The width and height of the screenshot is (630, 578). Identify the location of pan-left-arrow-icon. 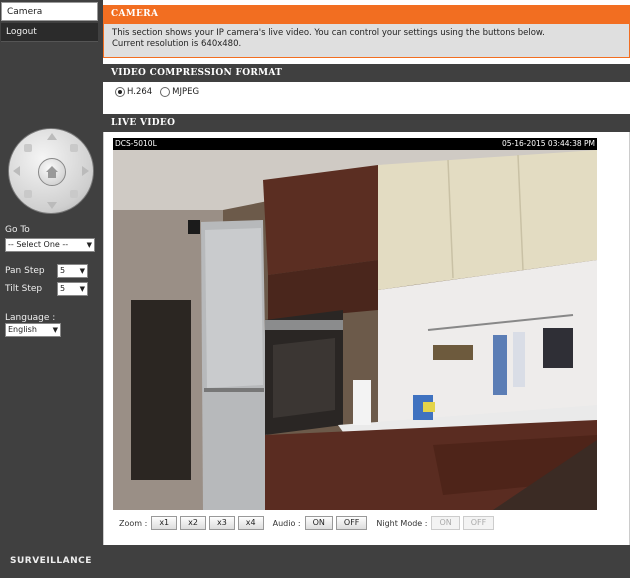
(16, 171).